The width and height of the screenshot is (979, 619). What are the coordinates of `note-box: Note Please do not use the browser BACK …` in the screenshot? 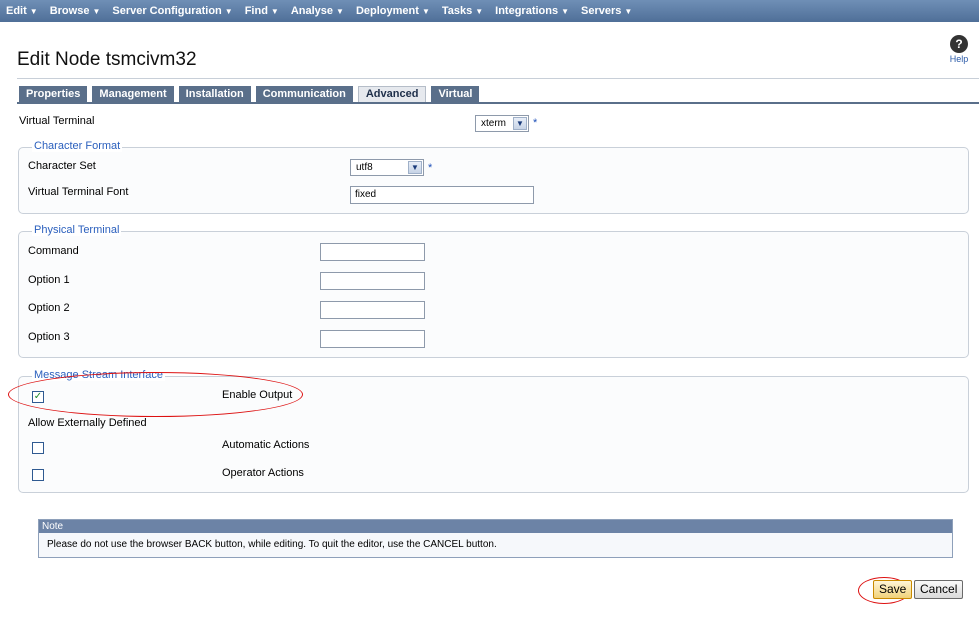 It's located at (495, 538).